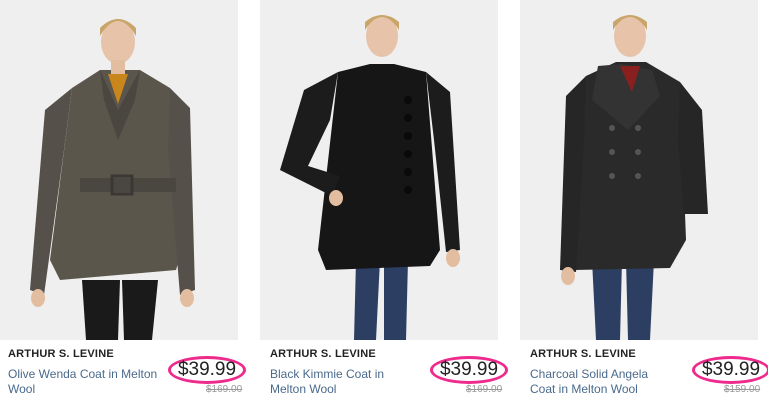  I want to click on product-name-link: Olive Wenda Coat in Melton Wool, so click(83, 382).